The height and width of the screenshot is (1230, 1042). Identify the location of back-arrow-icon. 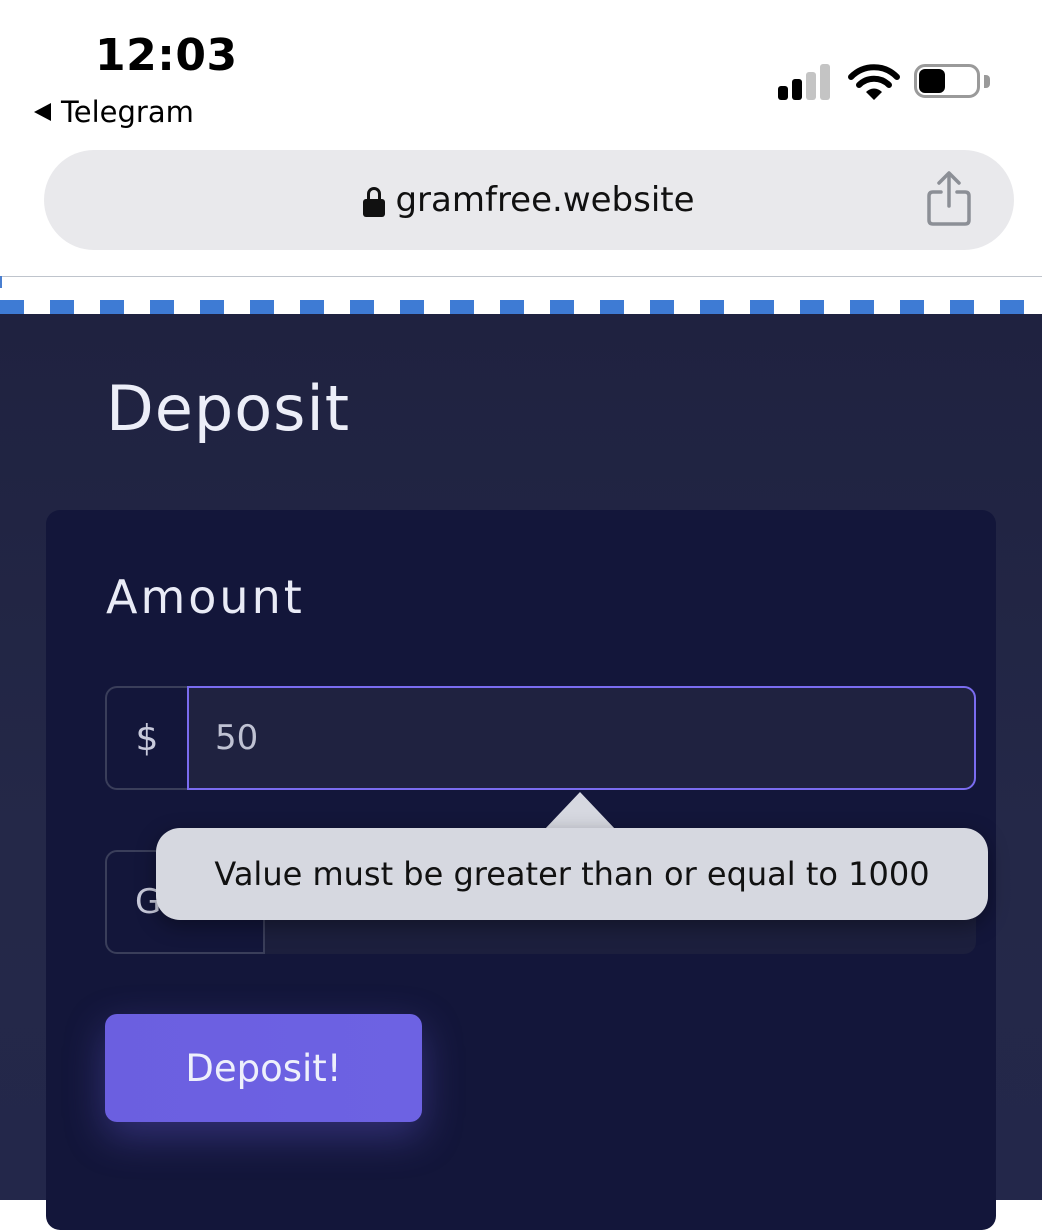
(42, 112).